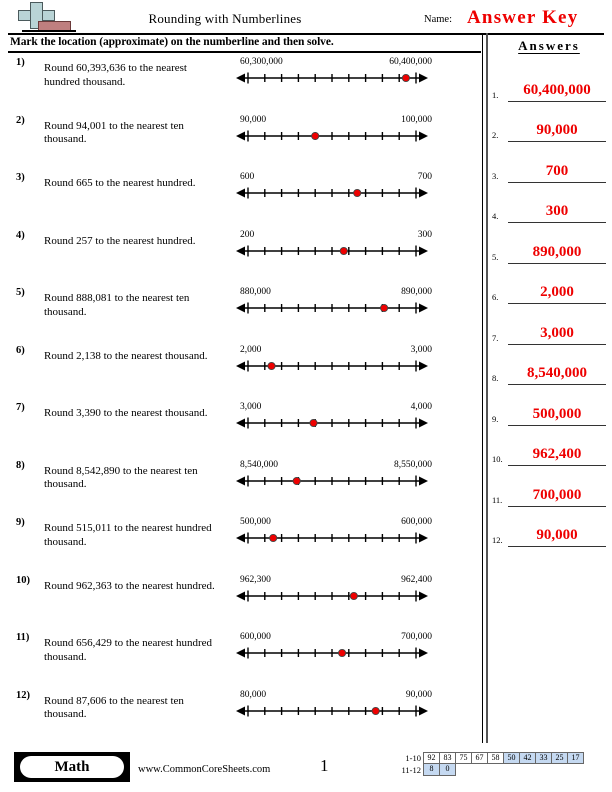  What do you see at coordinates (416, 522) in the screenshot?
I see `numberline-right-label: 600,000` at bounding box center [416, 522].